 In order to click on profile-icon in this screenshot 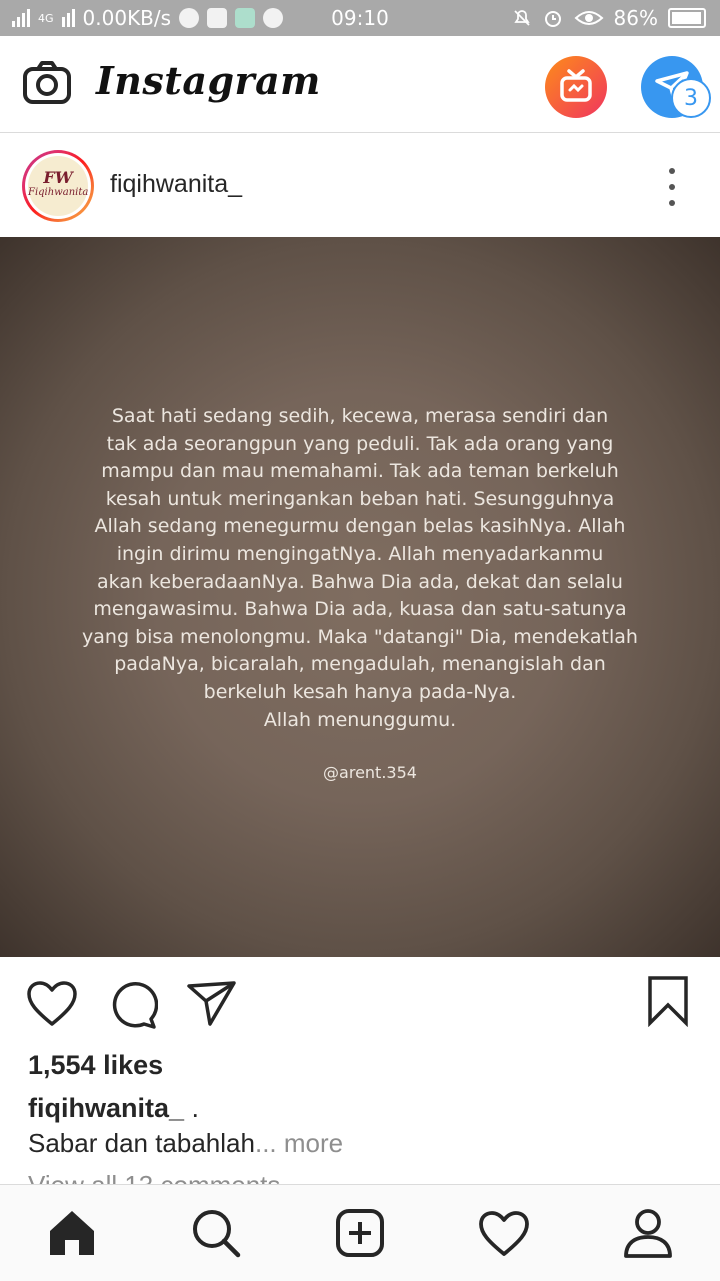, I will do `click(648, 1233)`.